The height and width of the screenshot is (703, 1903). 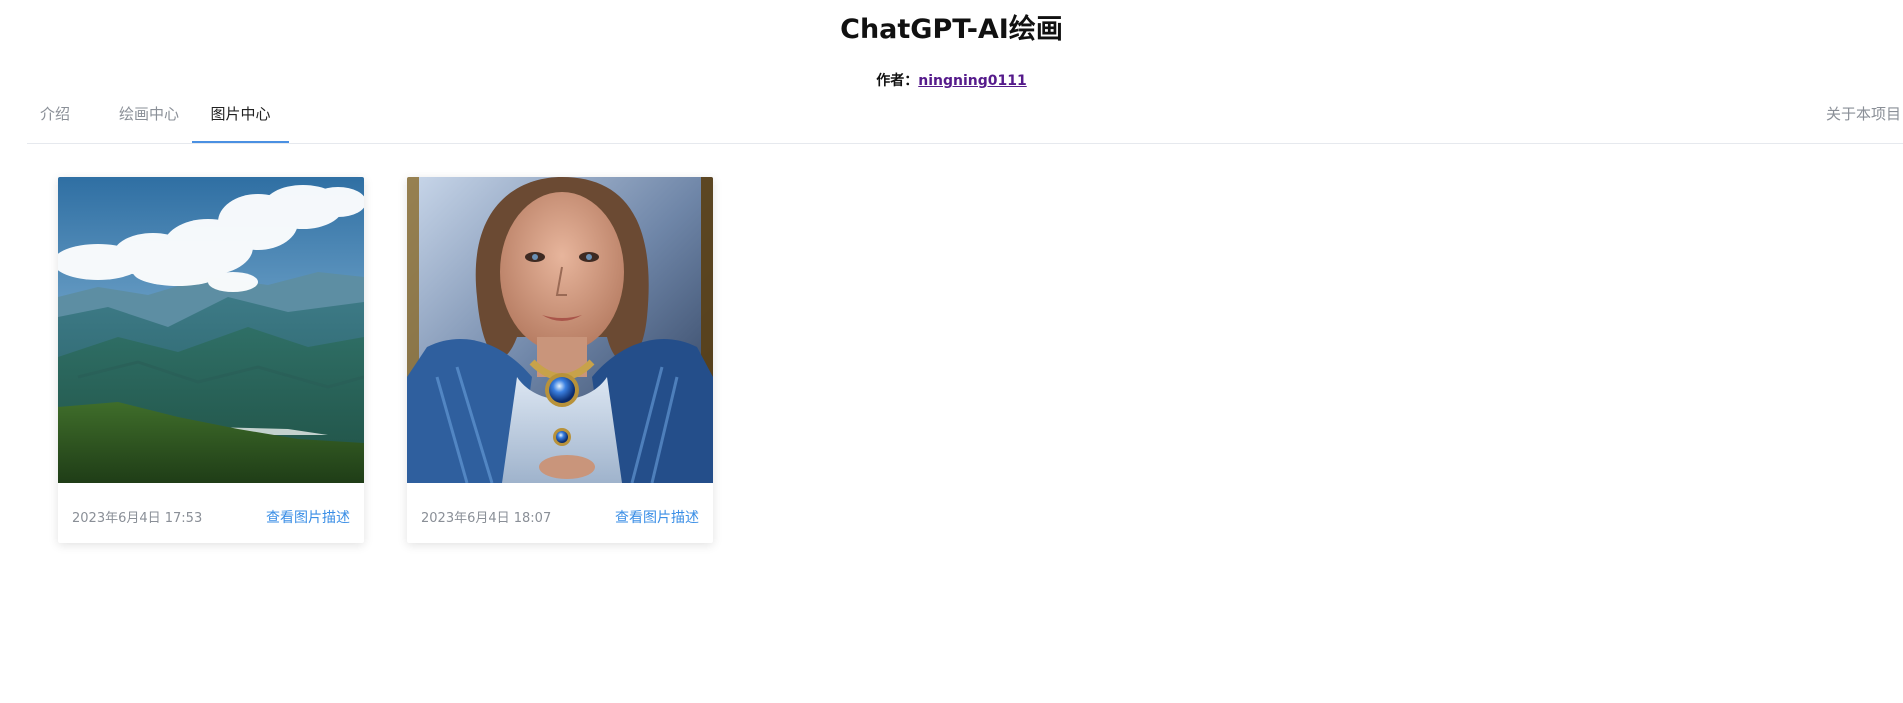 I want to click on tab-intro: 介绍, so click(x=55, y=119).